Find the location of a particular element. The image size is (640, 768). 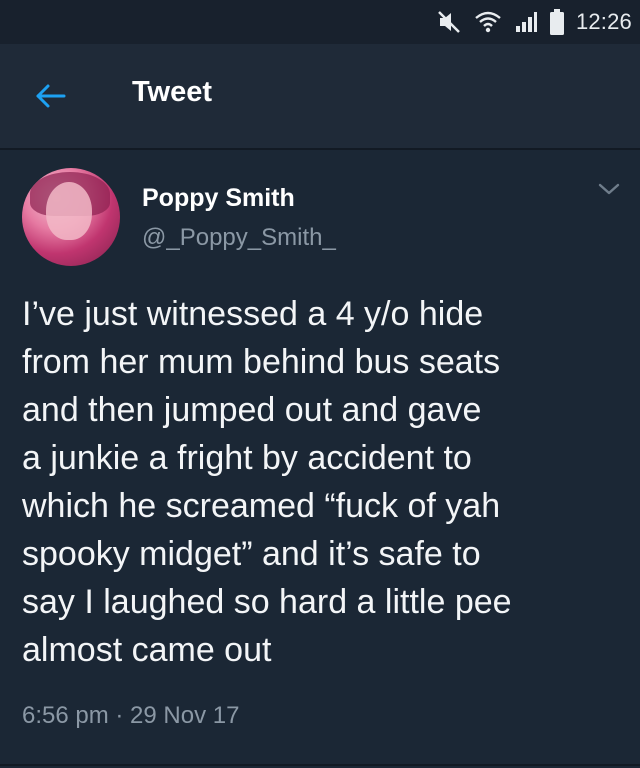

tweet-text-line: from her mum behind bus seats is located at coordinates (261, 362).